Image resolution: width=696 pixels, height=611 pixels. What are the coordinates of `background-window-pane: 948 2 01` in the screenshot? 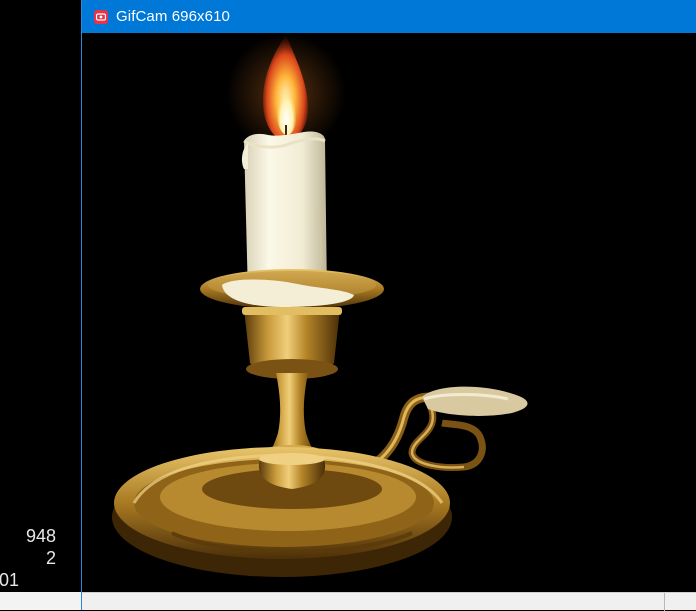 It's located at (40, 305).